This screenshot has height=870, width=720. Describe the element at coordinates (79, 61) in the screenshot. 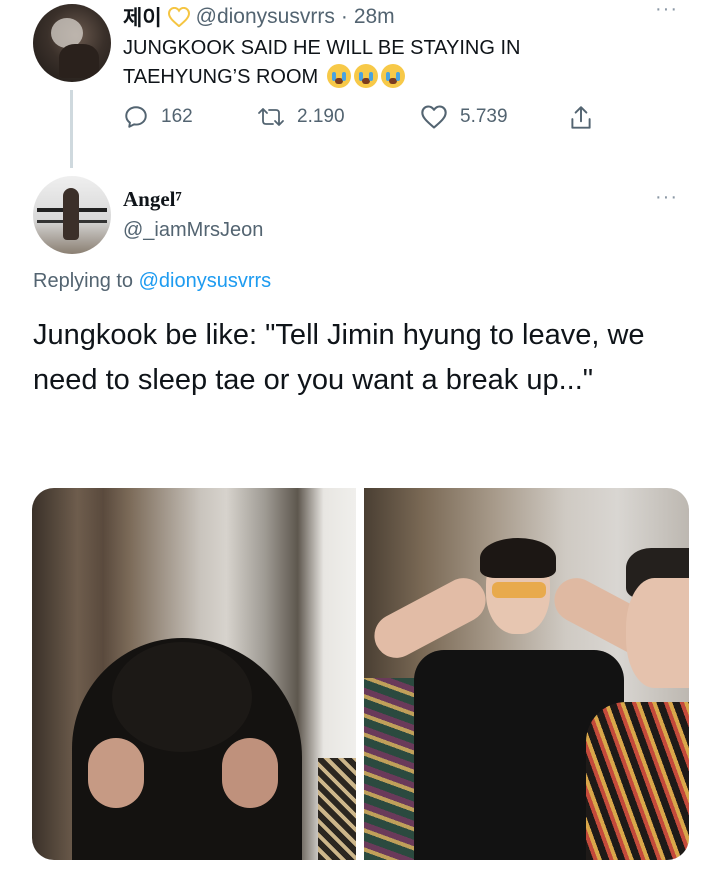

I see `avatar-body-shape` at that location.